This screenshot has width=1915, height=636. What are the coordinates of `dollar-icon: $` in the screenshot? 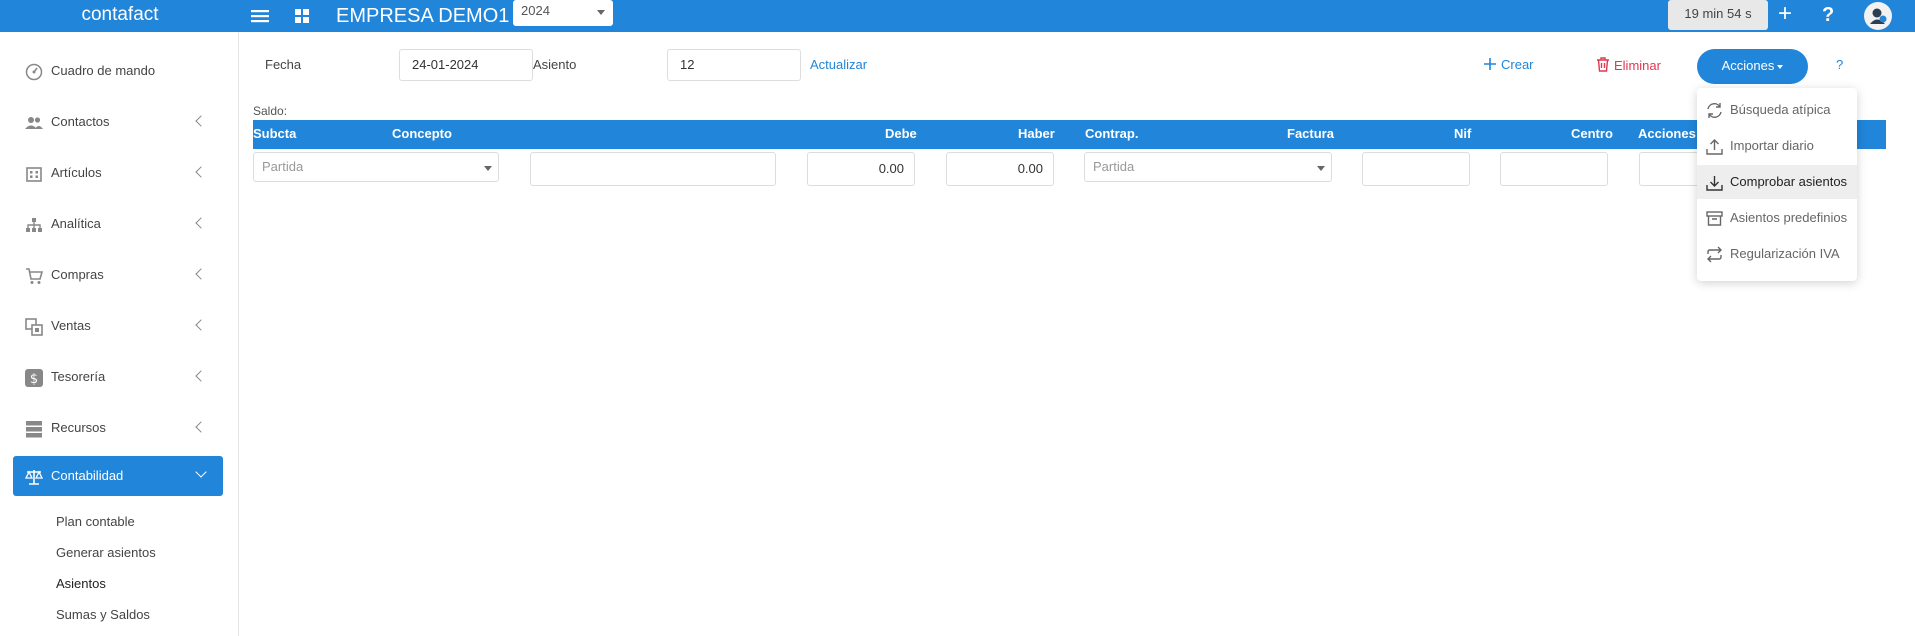 It's located at (34, 378).